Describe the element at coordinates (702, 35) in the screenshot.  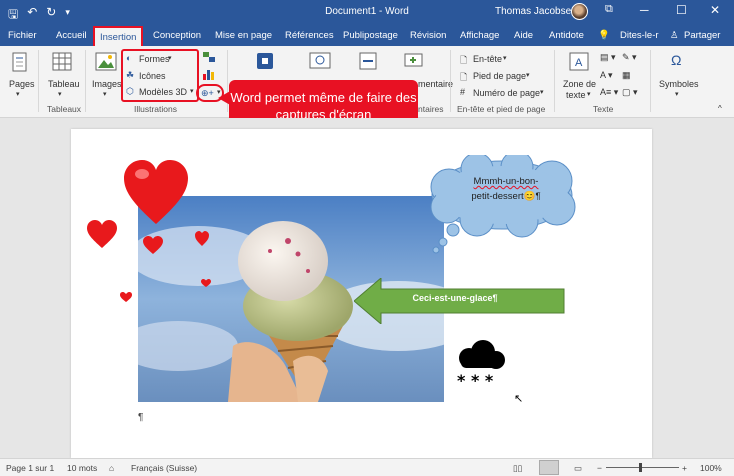
I see `share-button: Partager` at that location.